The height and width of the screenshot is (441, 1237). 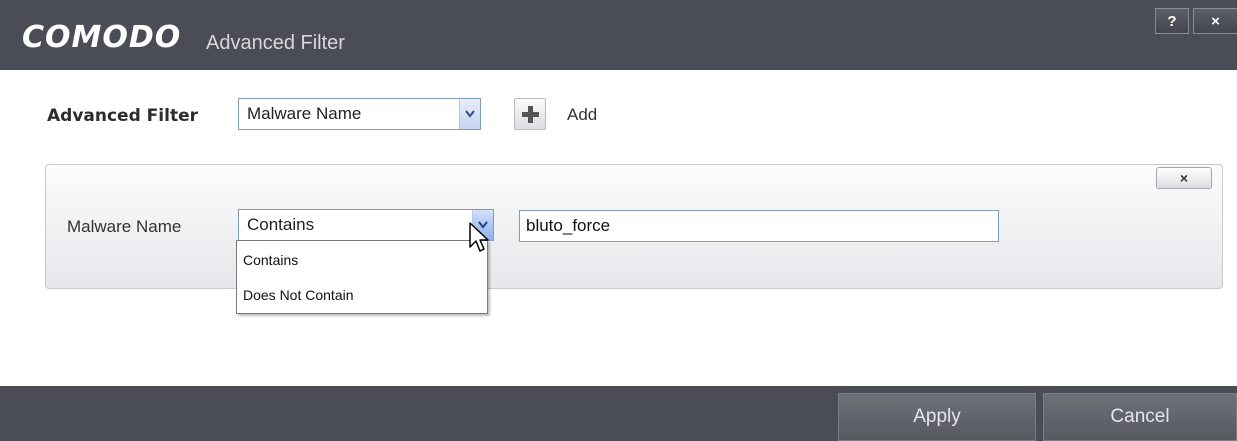 I want to click on dropdown-option-does-not-contain: Does Not Contain, so click(x=362, y=295).